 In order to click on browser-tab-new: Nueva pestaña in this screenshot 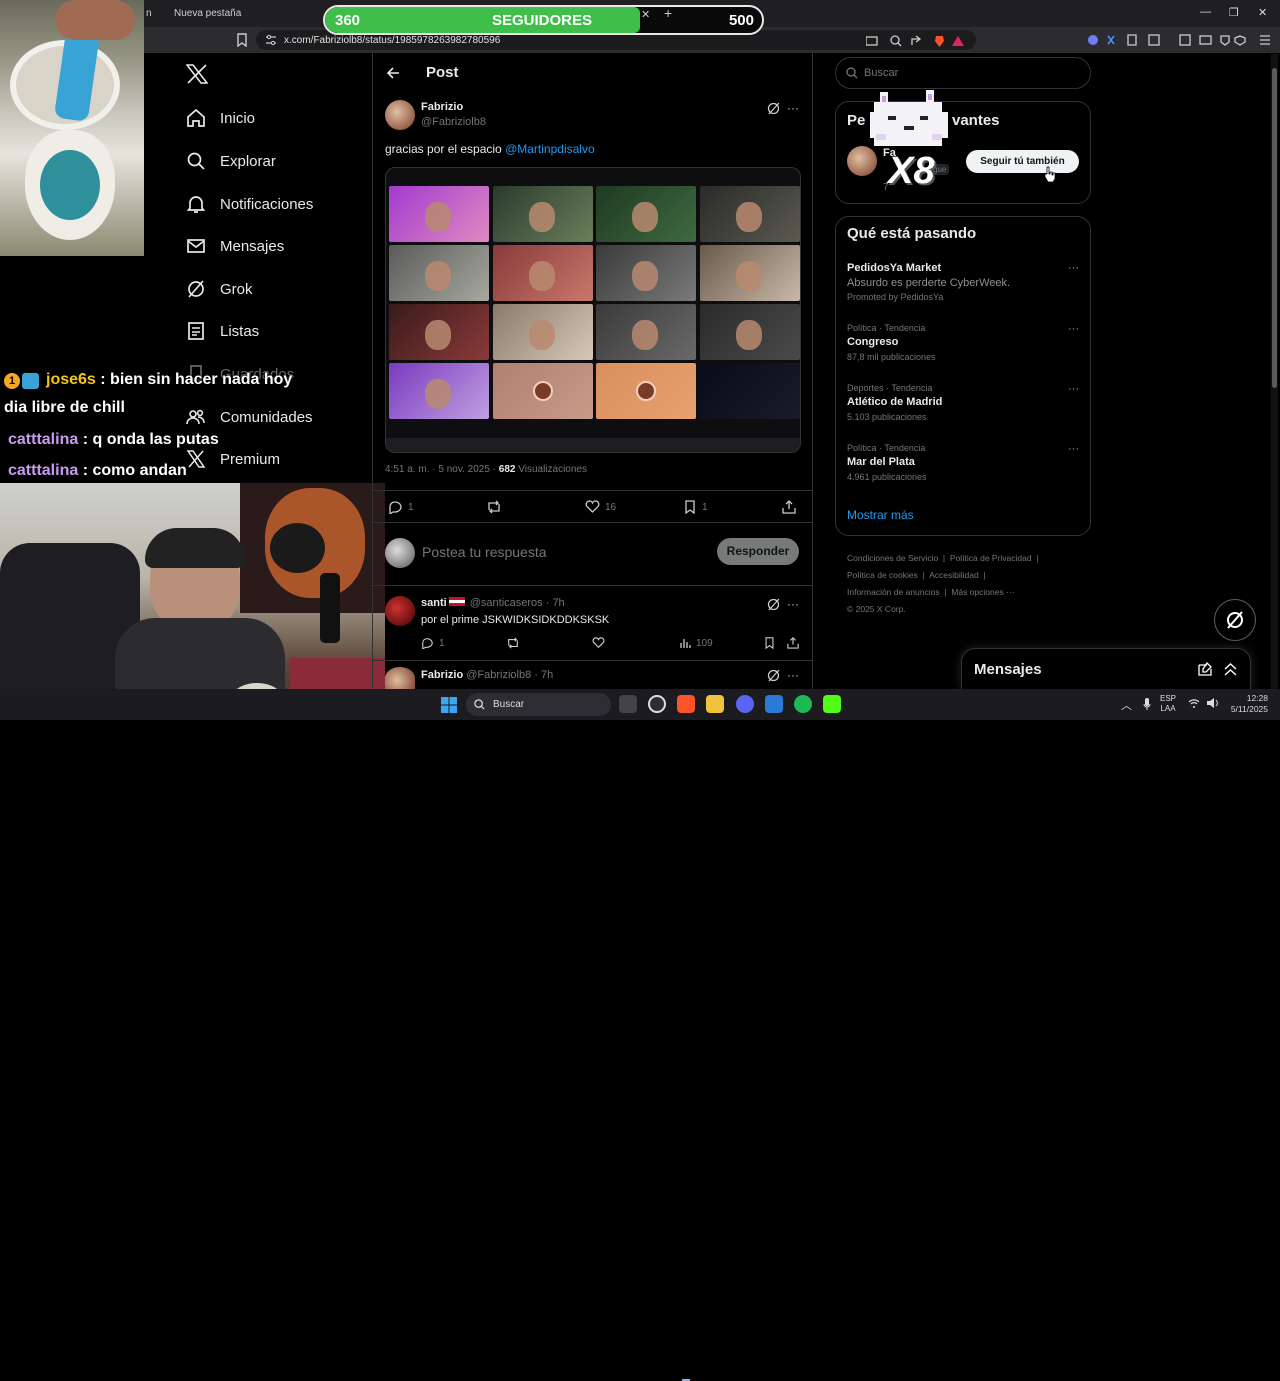, I will do `click(207, 13)`.